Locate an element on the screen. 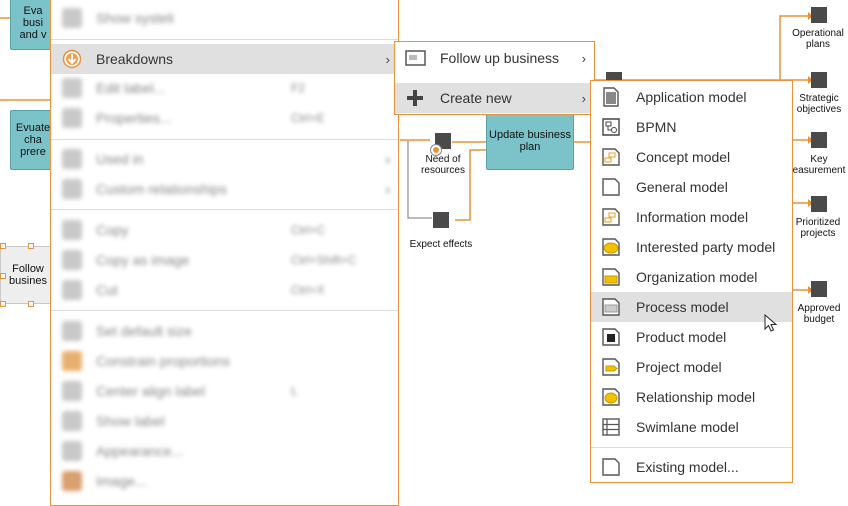 The image size is (848, 506). event-label: Approved budget is located at coordinates (819, 314).